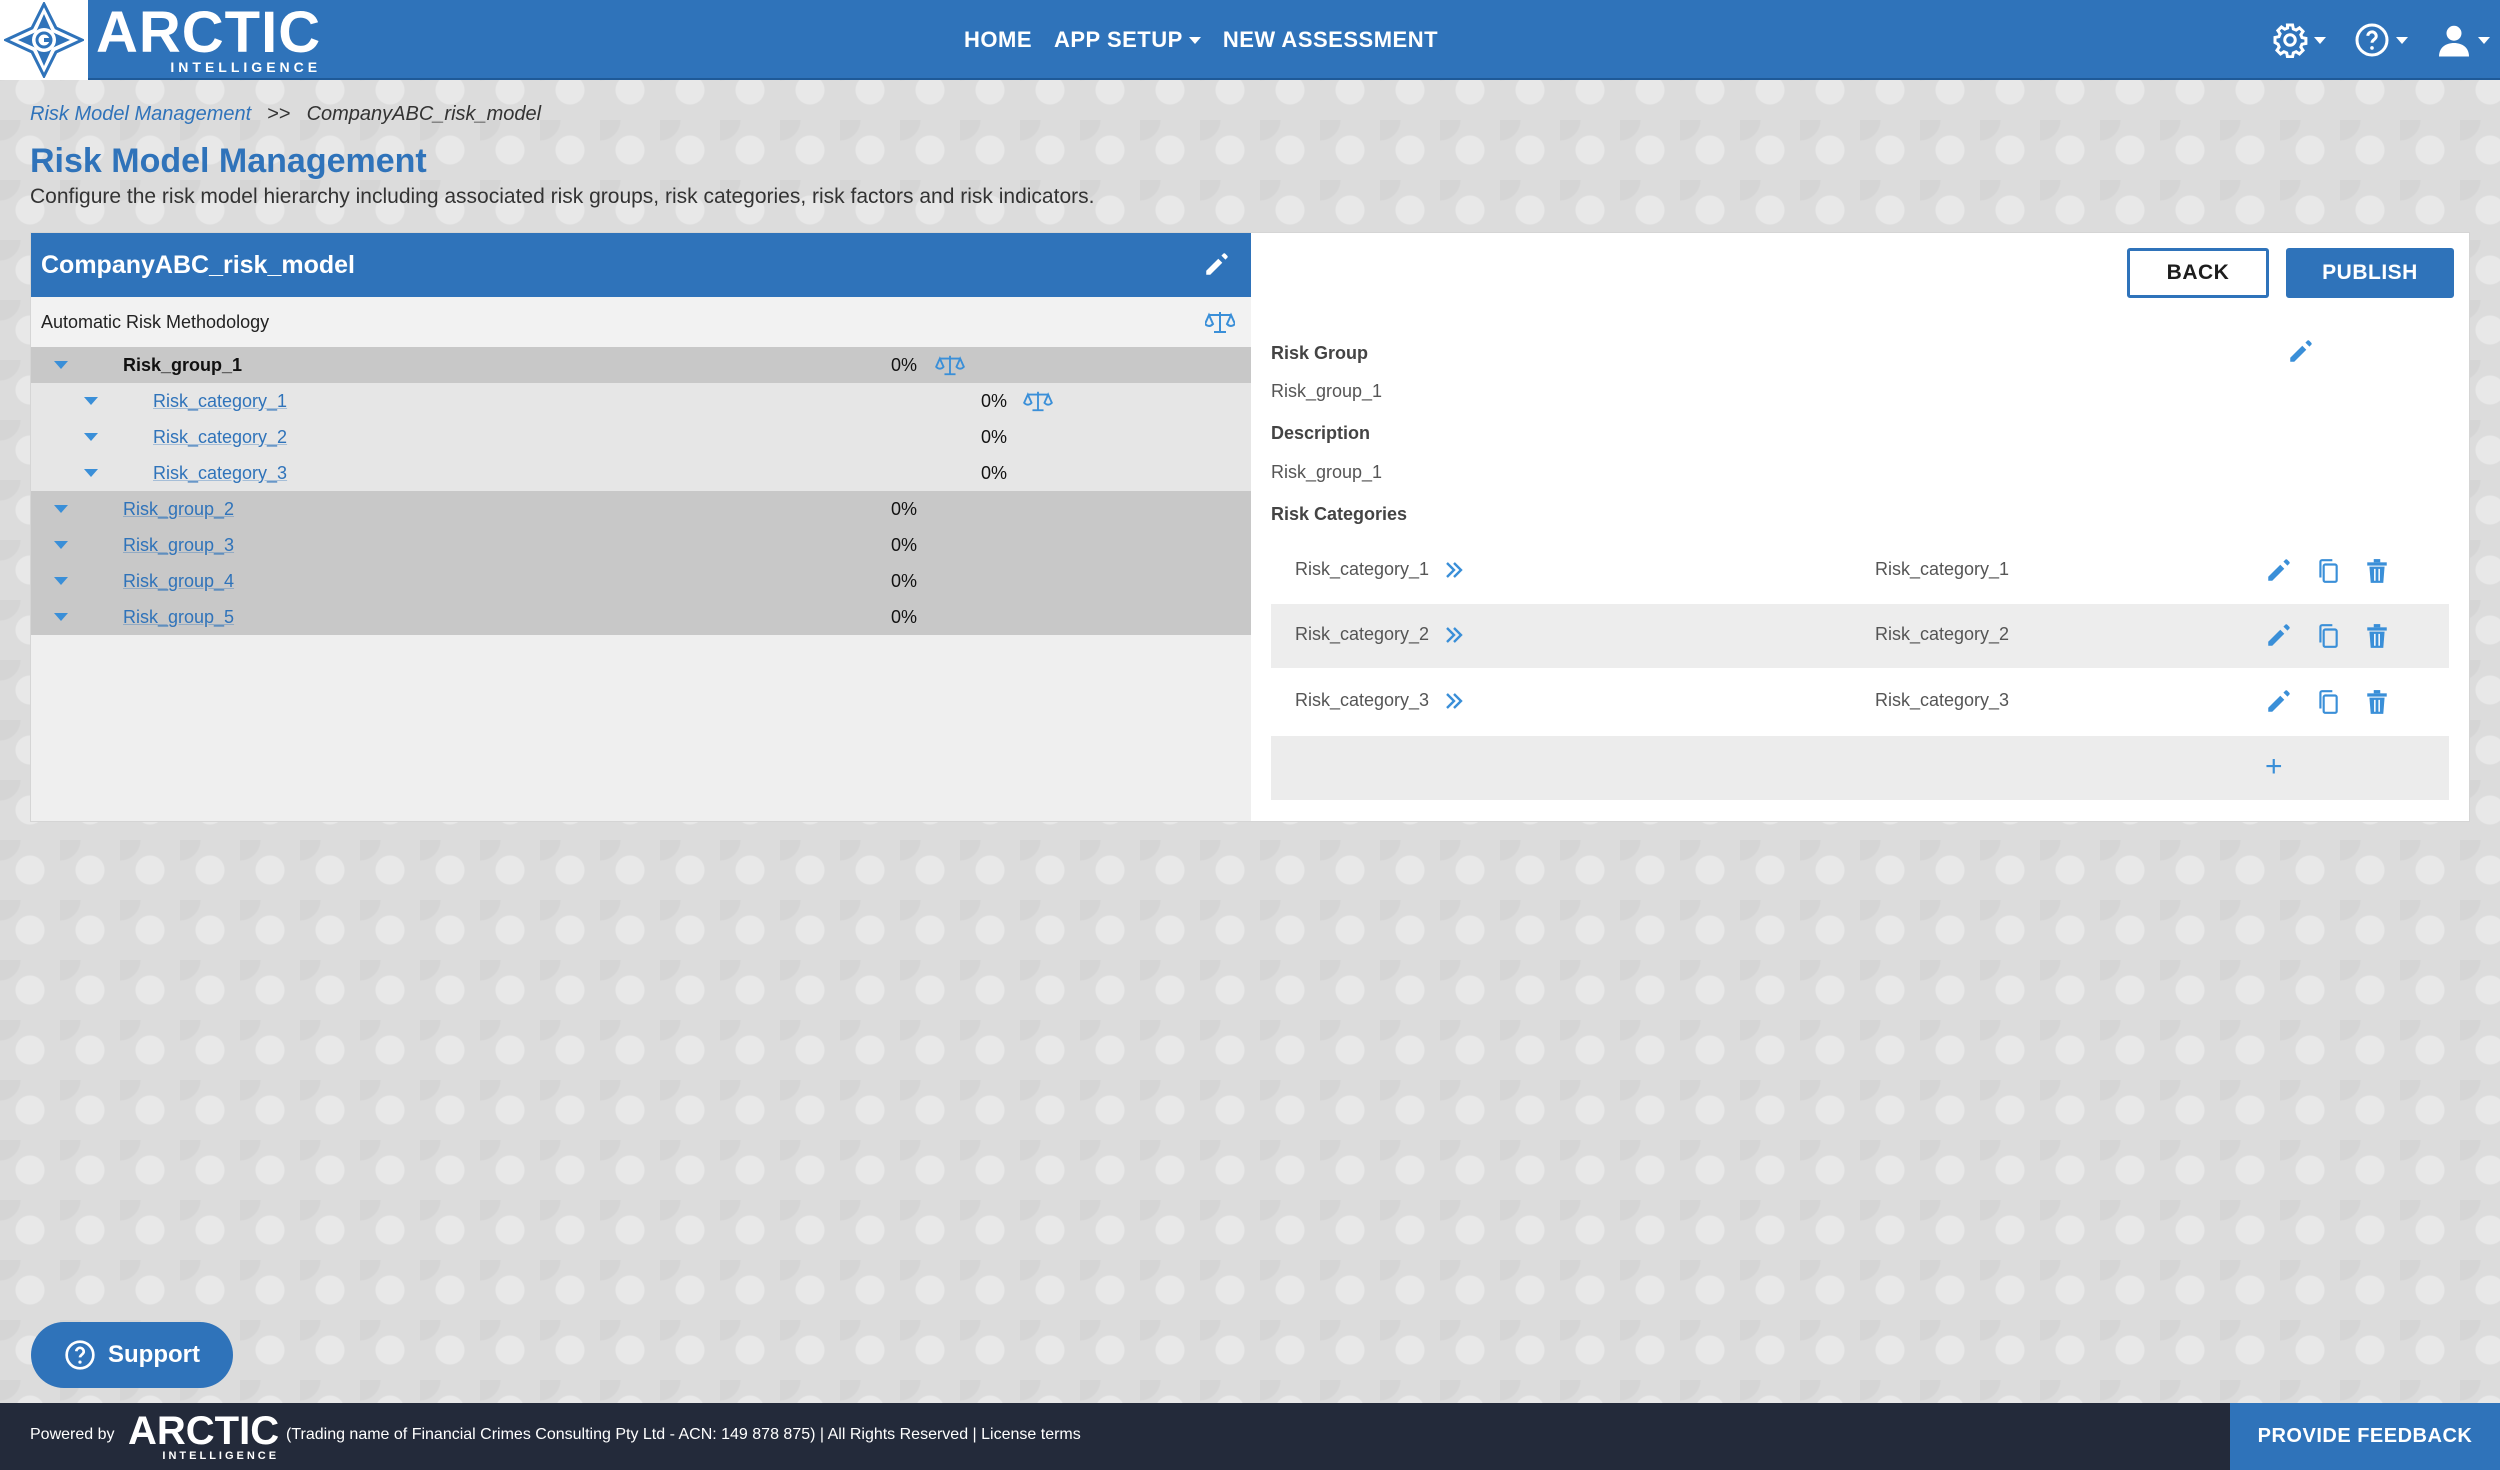  Describe the element at coordinates (1321, 433) in the screenshot. I see `description-label: Description` at that location.